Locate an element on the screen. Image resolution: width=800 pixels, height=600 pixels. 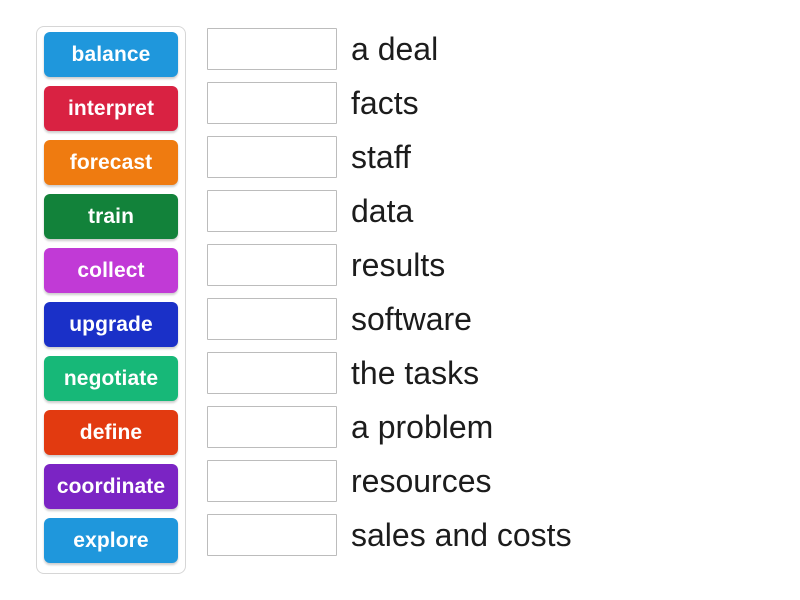
answer-row: sales and costs is located at coordinates (497, 535).